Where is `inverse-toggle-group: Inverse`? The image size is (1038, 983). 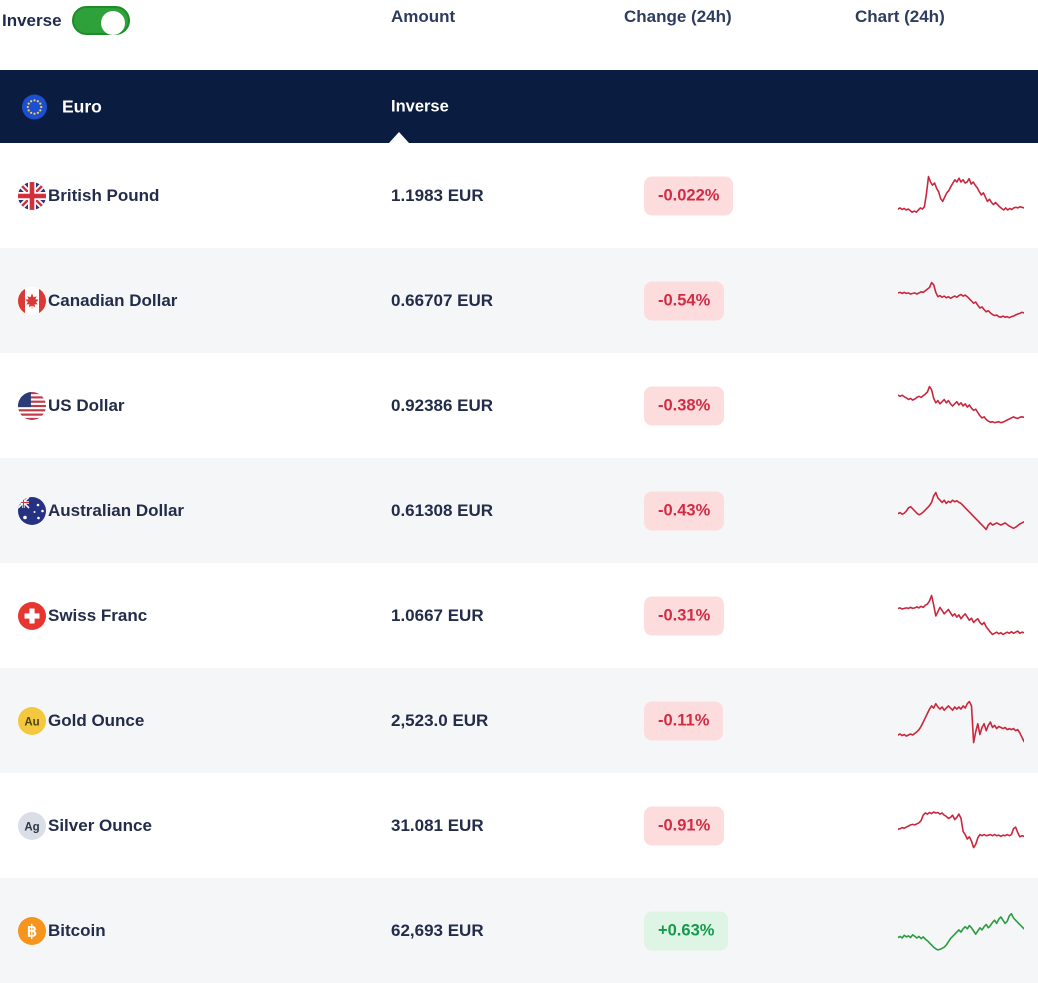 inverse-toggle-group: Inverse is located at coordinates (66, 20).